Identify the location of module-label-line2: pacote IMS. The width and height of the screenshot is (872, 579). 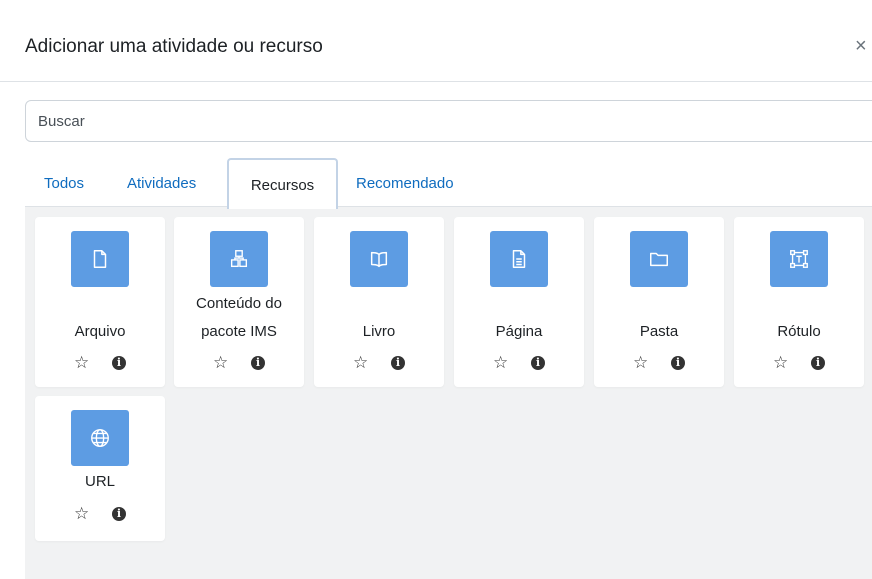
(239, 331).